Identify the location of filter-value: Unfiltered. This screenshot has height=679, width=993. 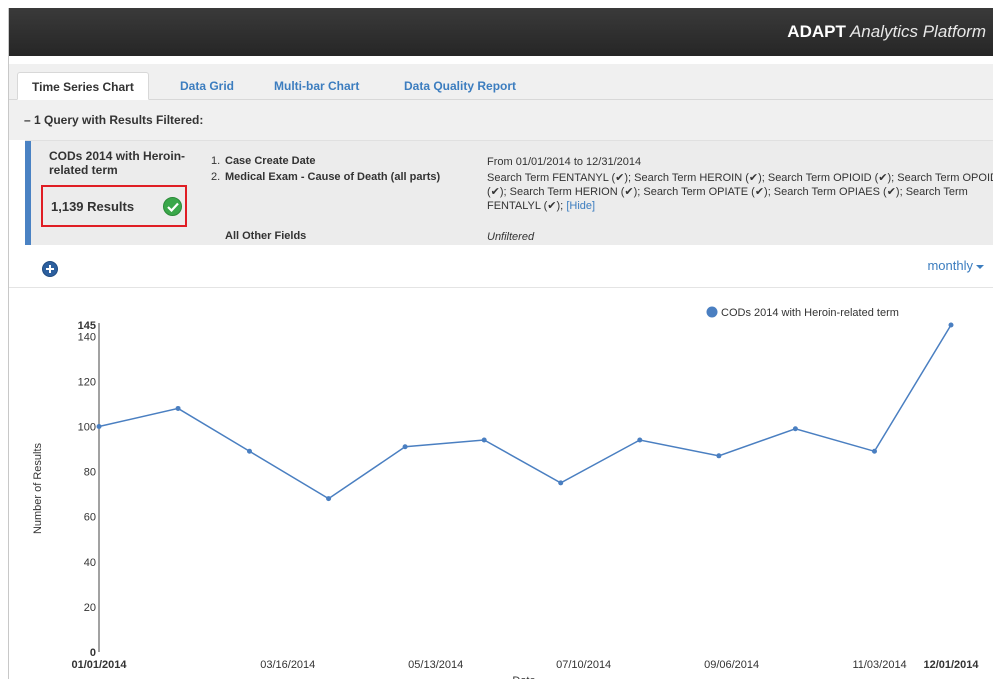
(511, 237).